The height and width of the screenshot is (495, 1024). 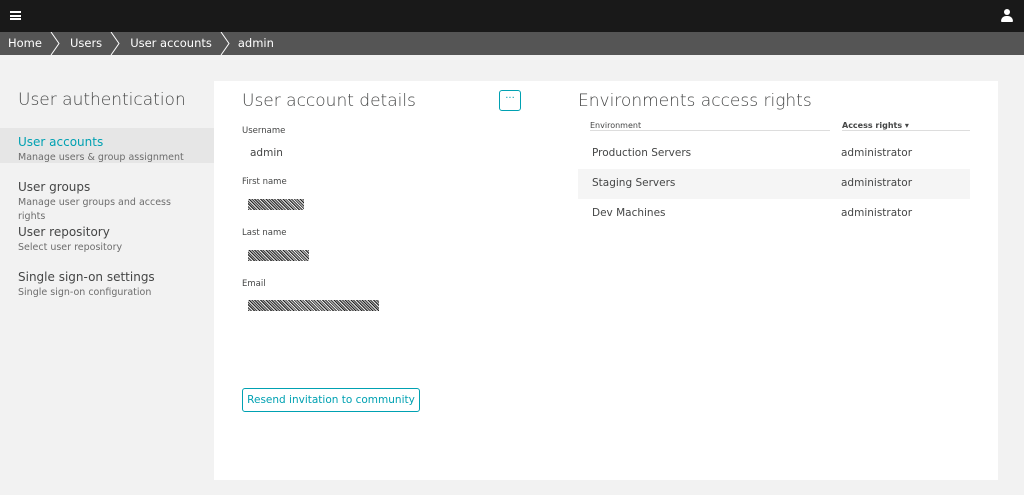 What do you see at coordinates (875, 125) in the screenshot?
I see `column-header-access-rights: Access rights ▾` at bounding box center [875, 125].